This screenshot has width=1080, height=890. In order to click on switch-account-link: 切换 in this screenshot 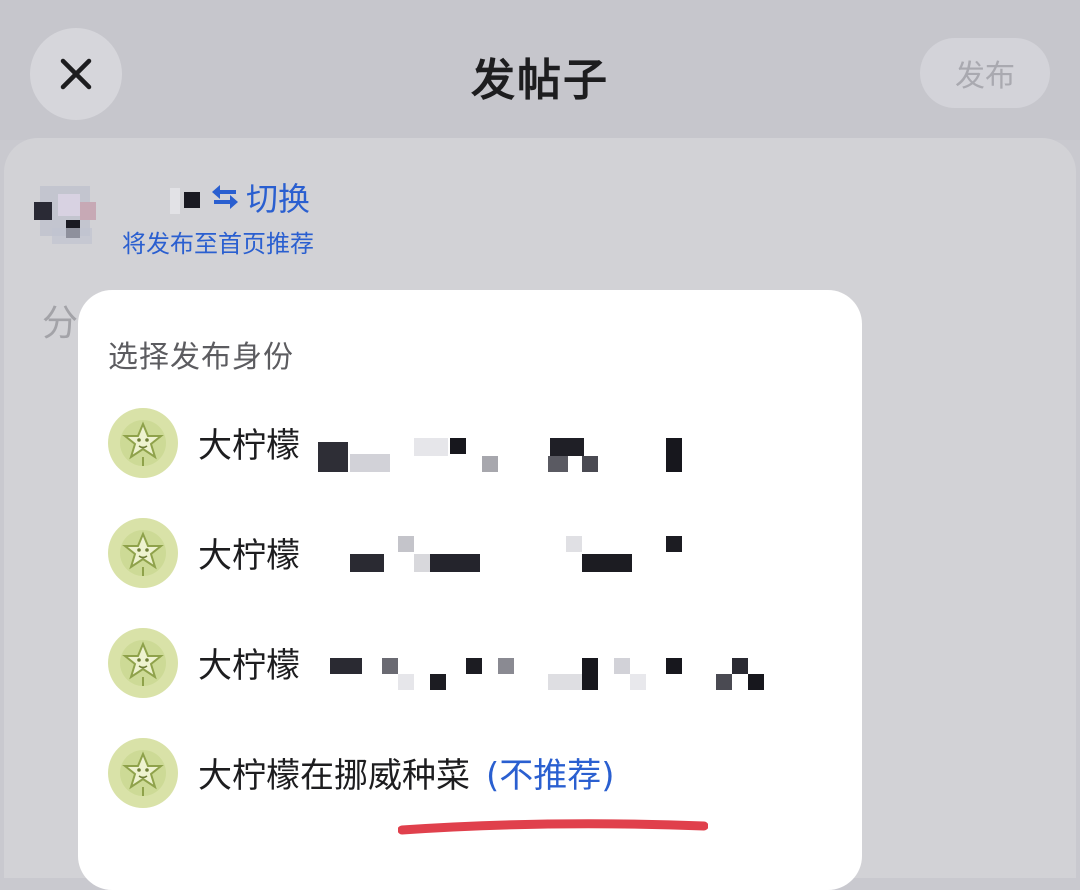, I will do `click(260, 197)`.